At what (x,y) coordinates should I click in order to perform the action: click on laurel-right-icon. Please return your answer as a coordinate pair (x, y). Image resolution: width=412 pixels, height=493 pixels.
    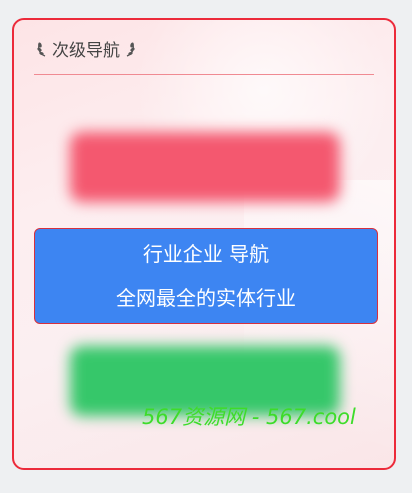
    Looking at the image, I should click on (130, 49).